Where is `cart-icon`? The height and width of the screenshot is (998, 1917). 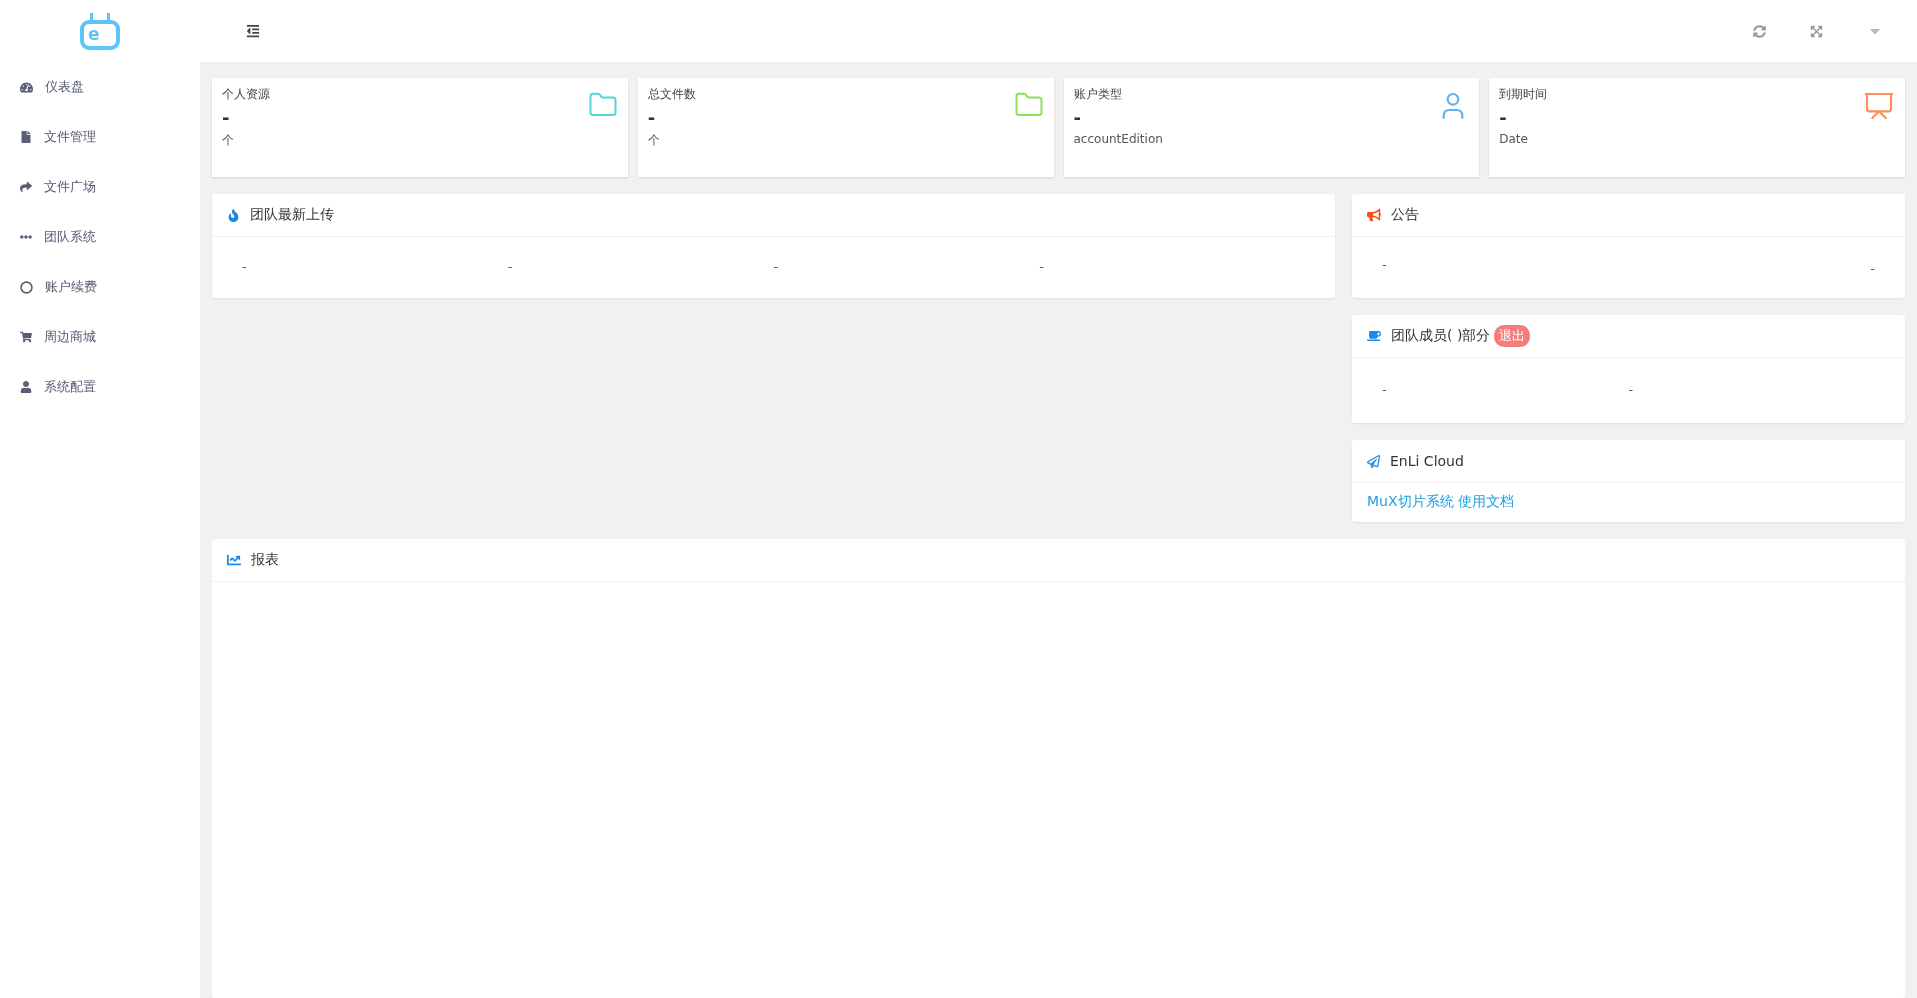 cart-icon is located at coordinates (26, 337).